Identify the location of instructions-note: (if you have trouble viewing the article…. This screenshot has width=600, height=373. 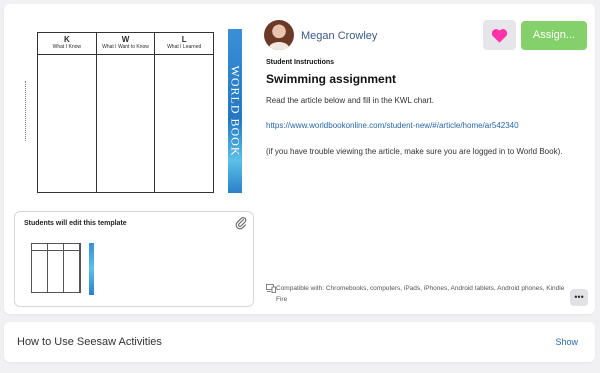
(414, 151).